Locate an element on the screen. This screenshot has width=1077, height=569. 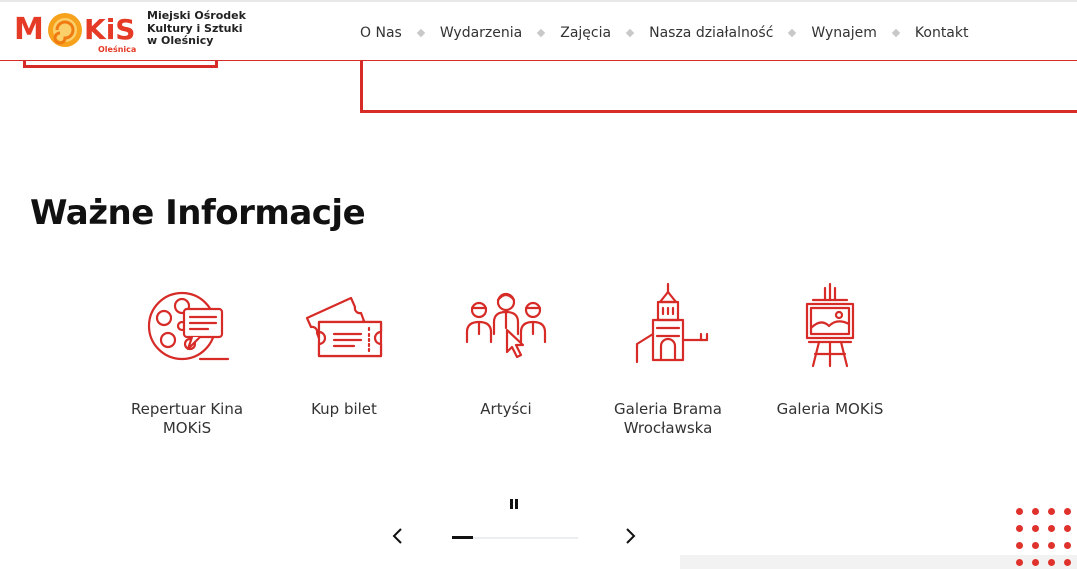
film-reel-chat-icon is located at coordinates (187, 327).